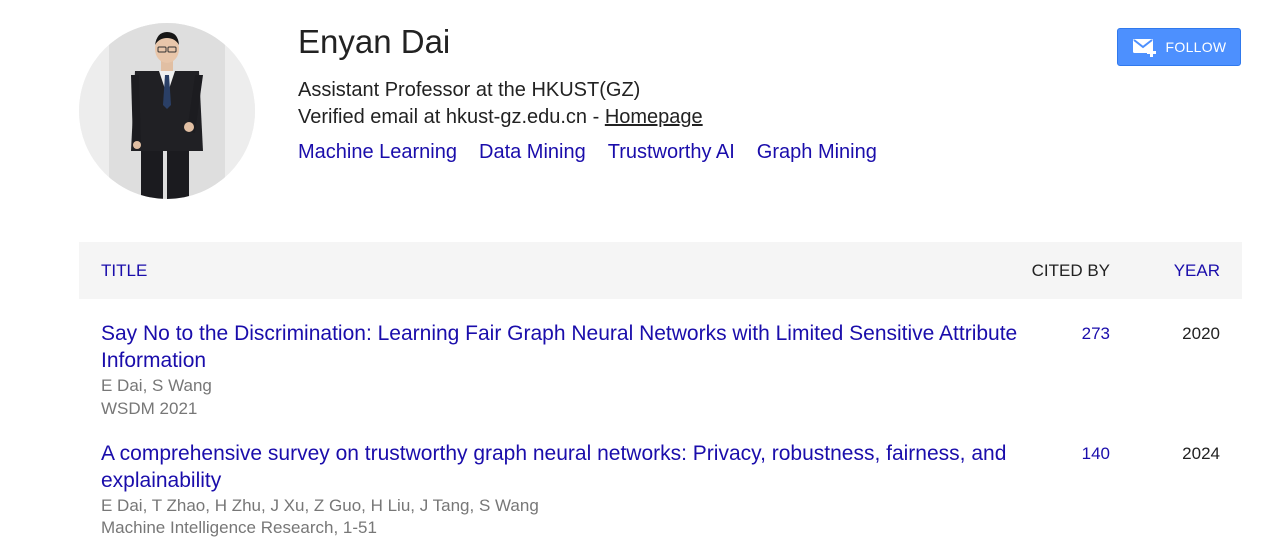 This screenshot has height=544, width=1280. Describe the element at coordinates (149, 408) in the screenshot. I see `publication-venue: WSDM 2021` at that location.